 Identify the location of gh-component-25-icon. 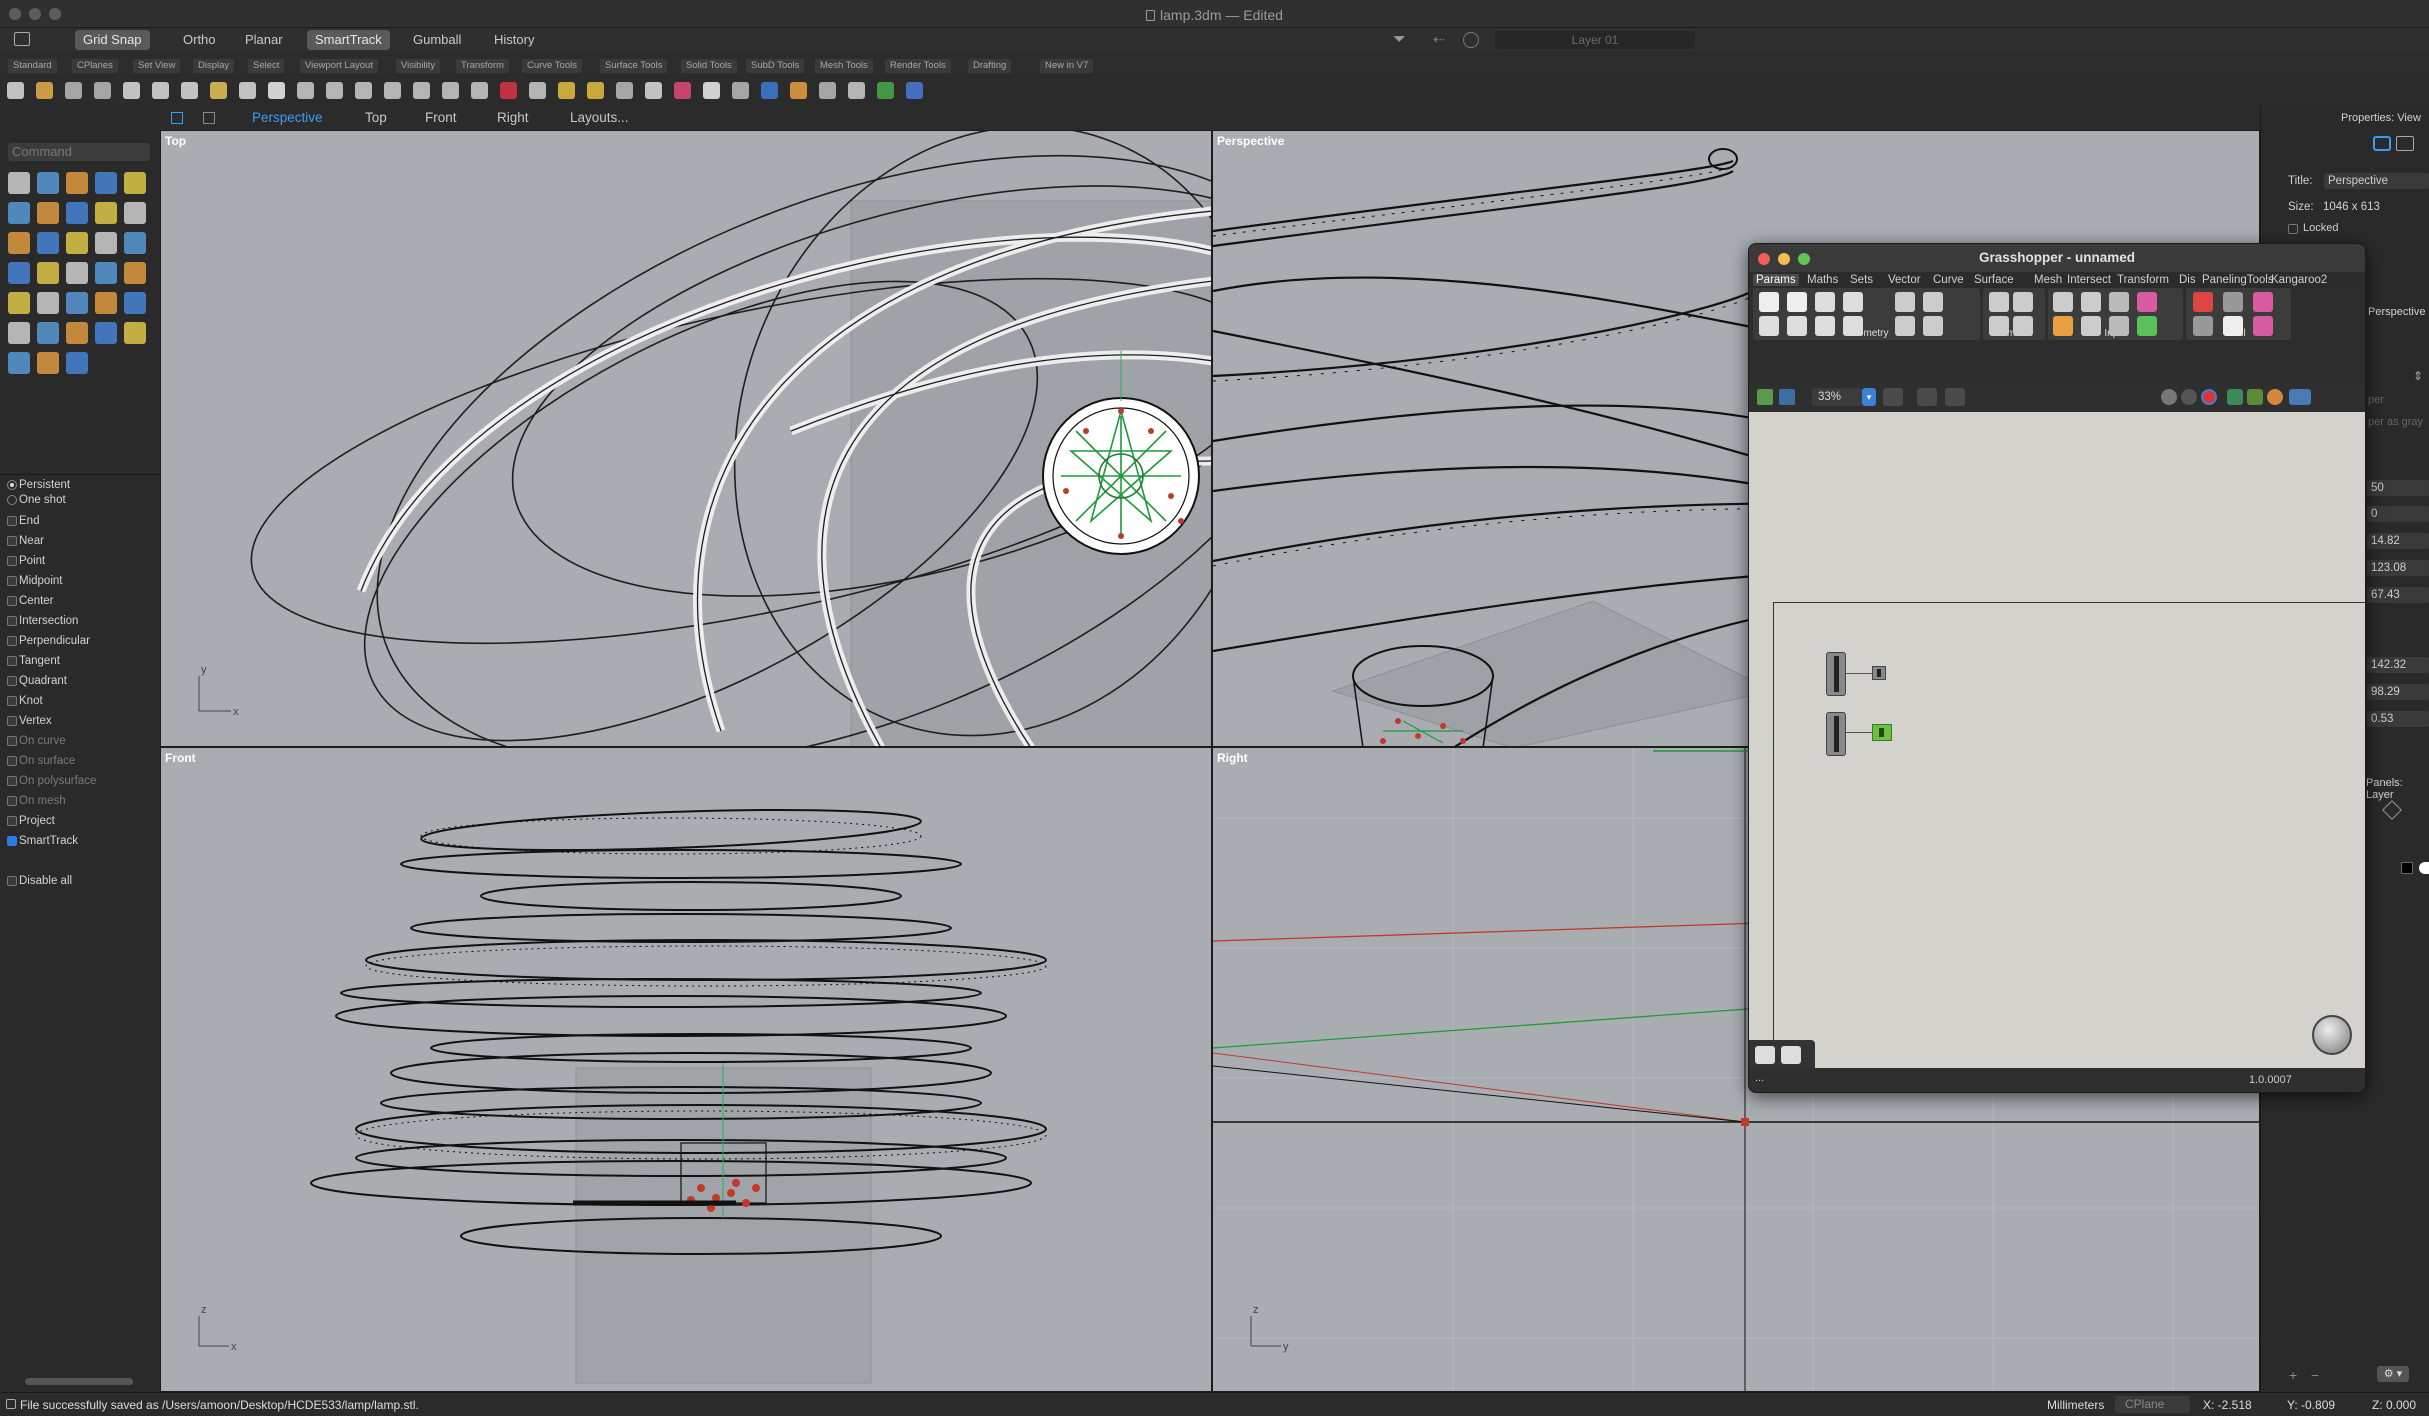
(2203, 302).